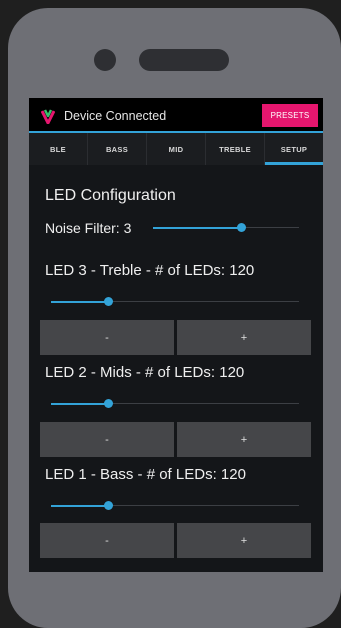 The height and width of the screenshot is (628, 341). What do you see at coordinates (294, 149) in the screenshot?
I see `tab-setup: SETUP` at bounding box center [294, 149].